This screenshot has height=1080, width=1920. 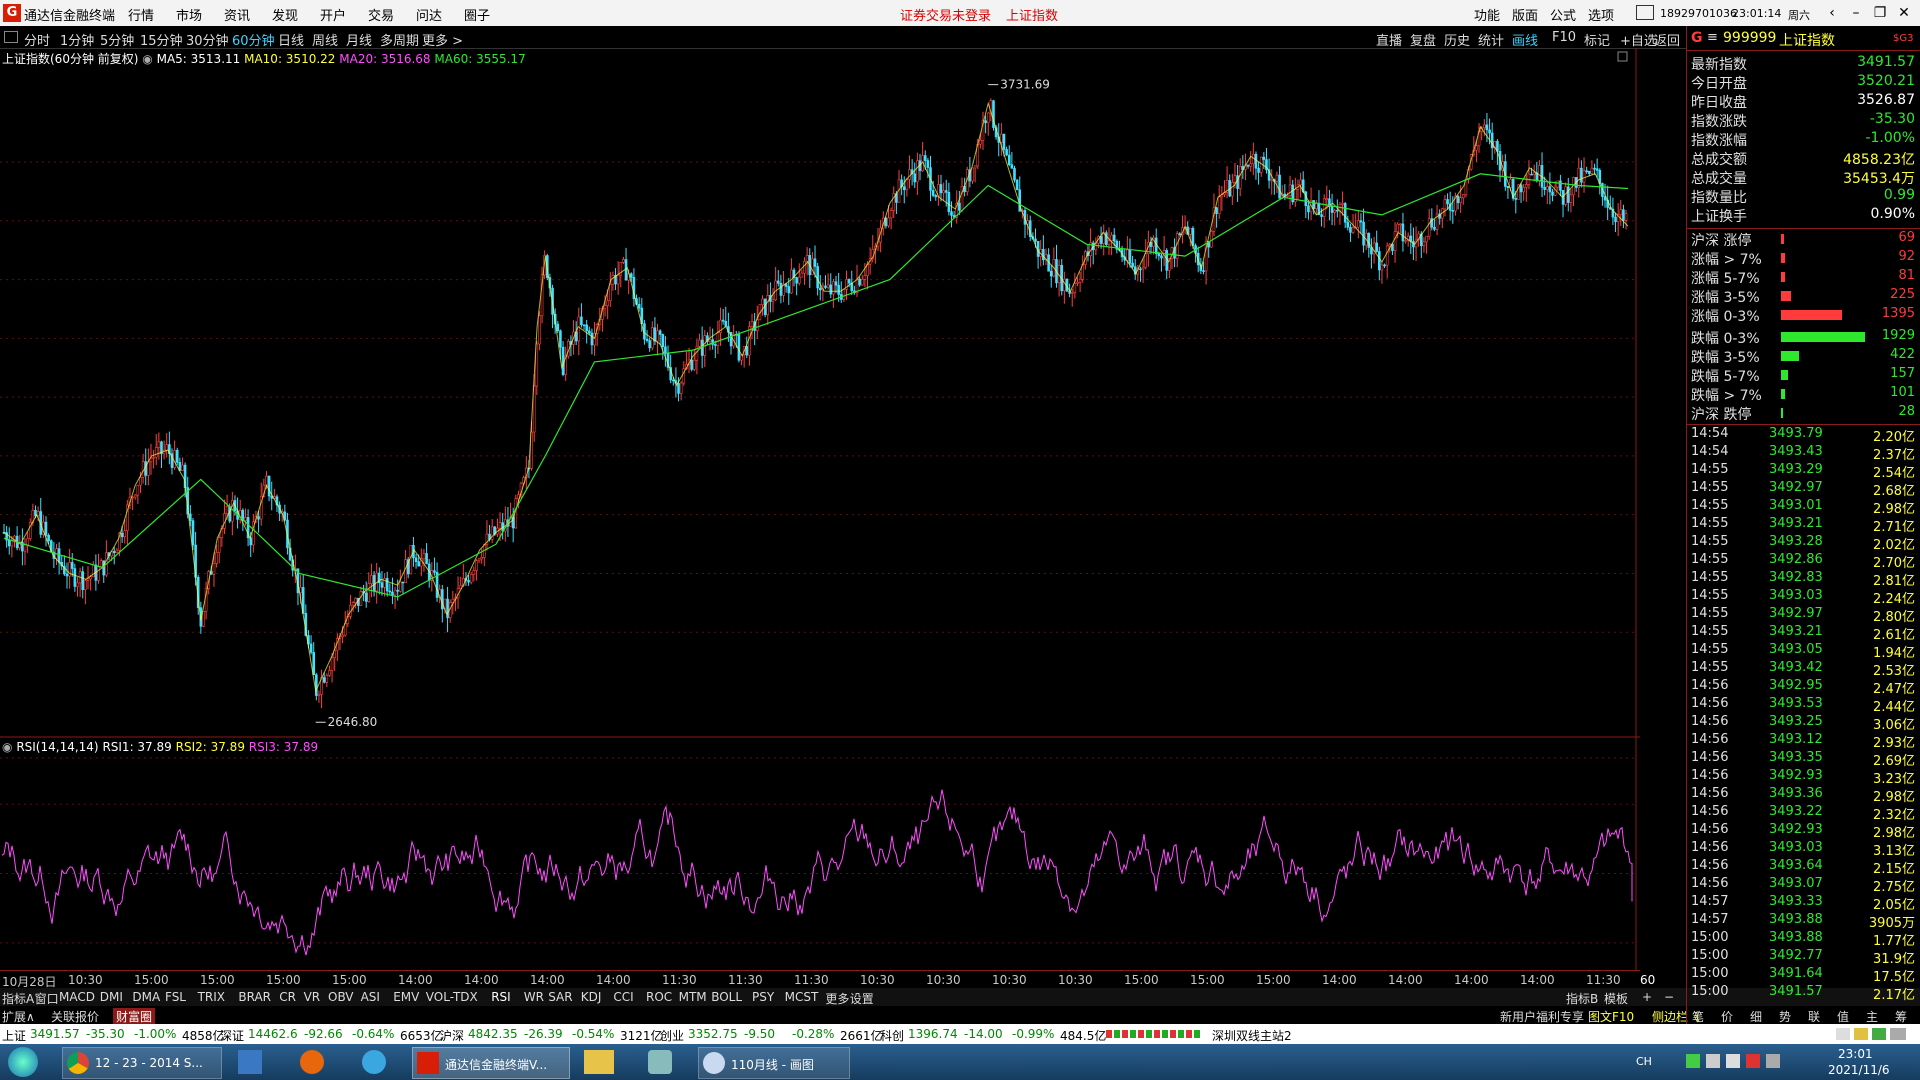 I want to click on indicator-right-button: 模板, so click(x=1616, y=998).